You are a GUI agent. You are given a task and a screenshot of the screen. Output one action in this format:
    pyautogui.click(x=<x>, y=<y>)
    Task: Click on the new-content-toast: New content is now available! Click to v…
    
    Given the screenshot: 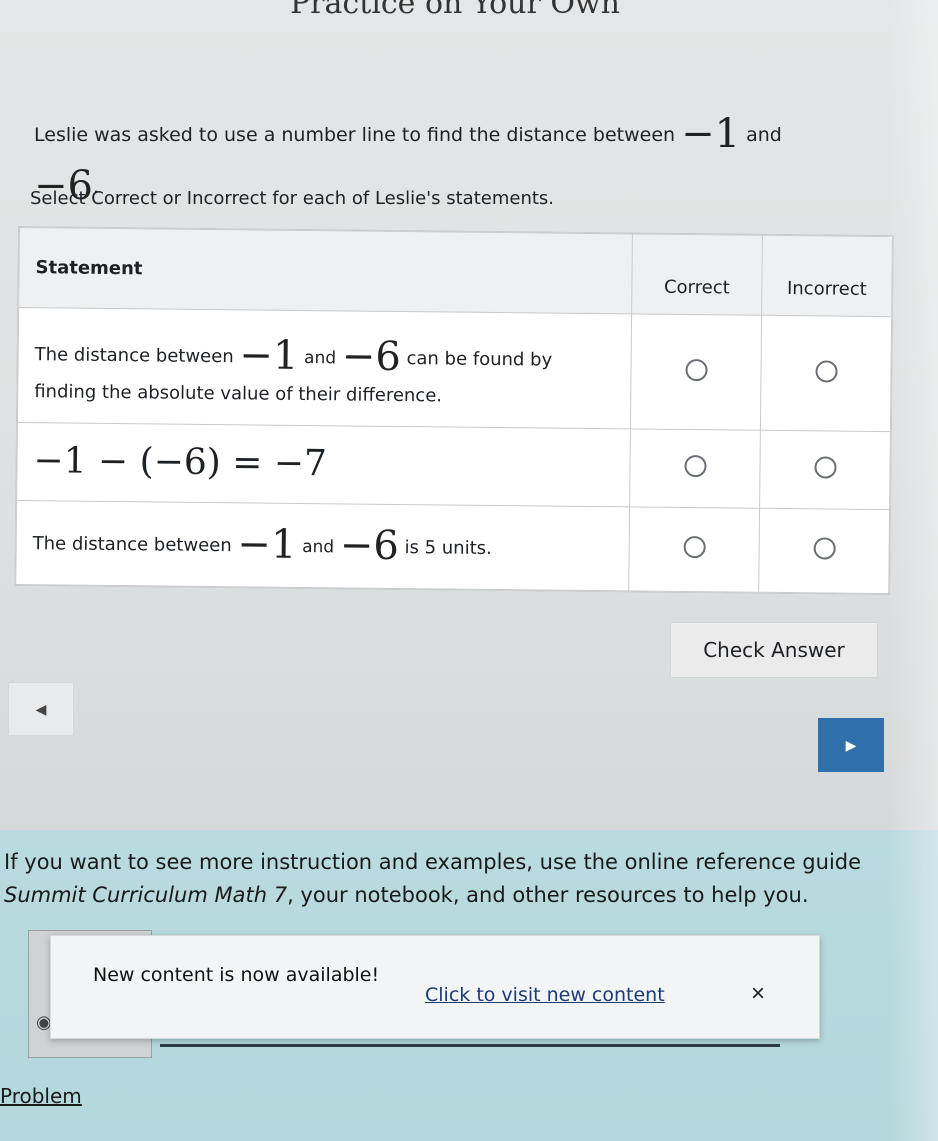 What is the action you would take?
    pyautogui.click(x=435, y=987)
    